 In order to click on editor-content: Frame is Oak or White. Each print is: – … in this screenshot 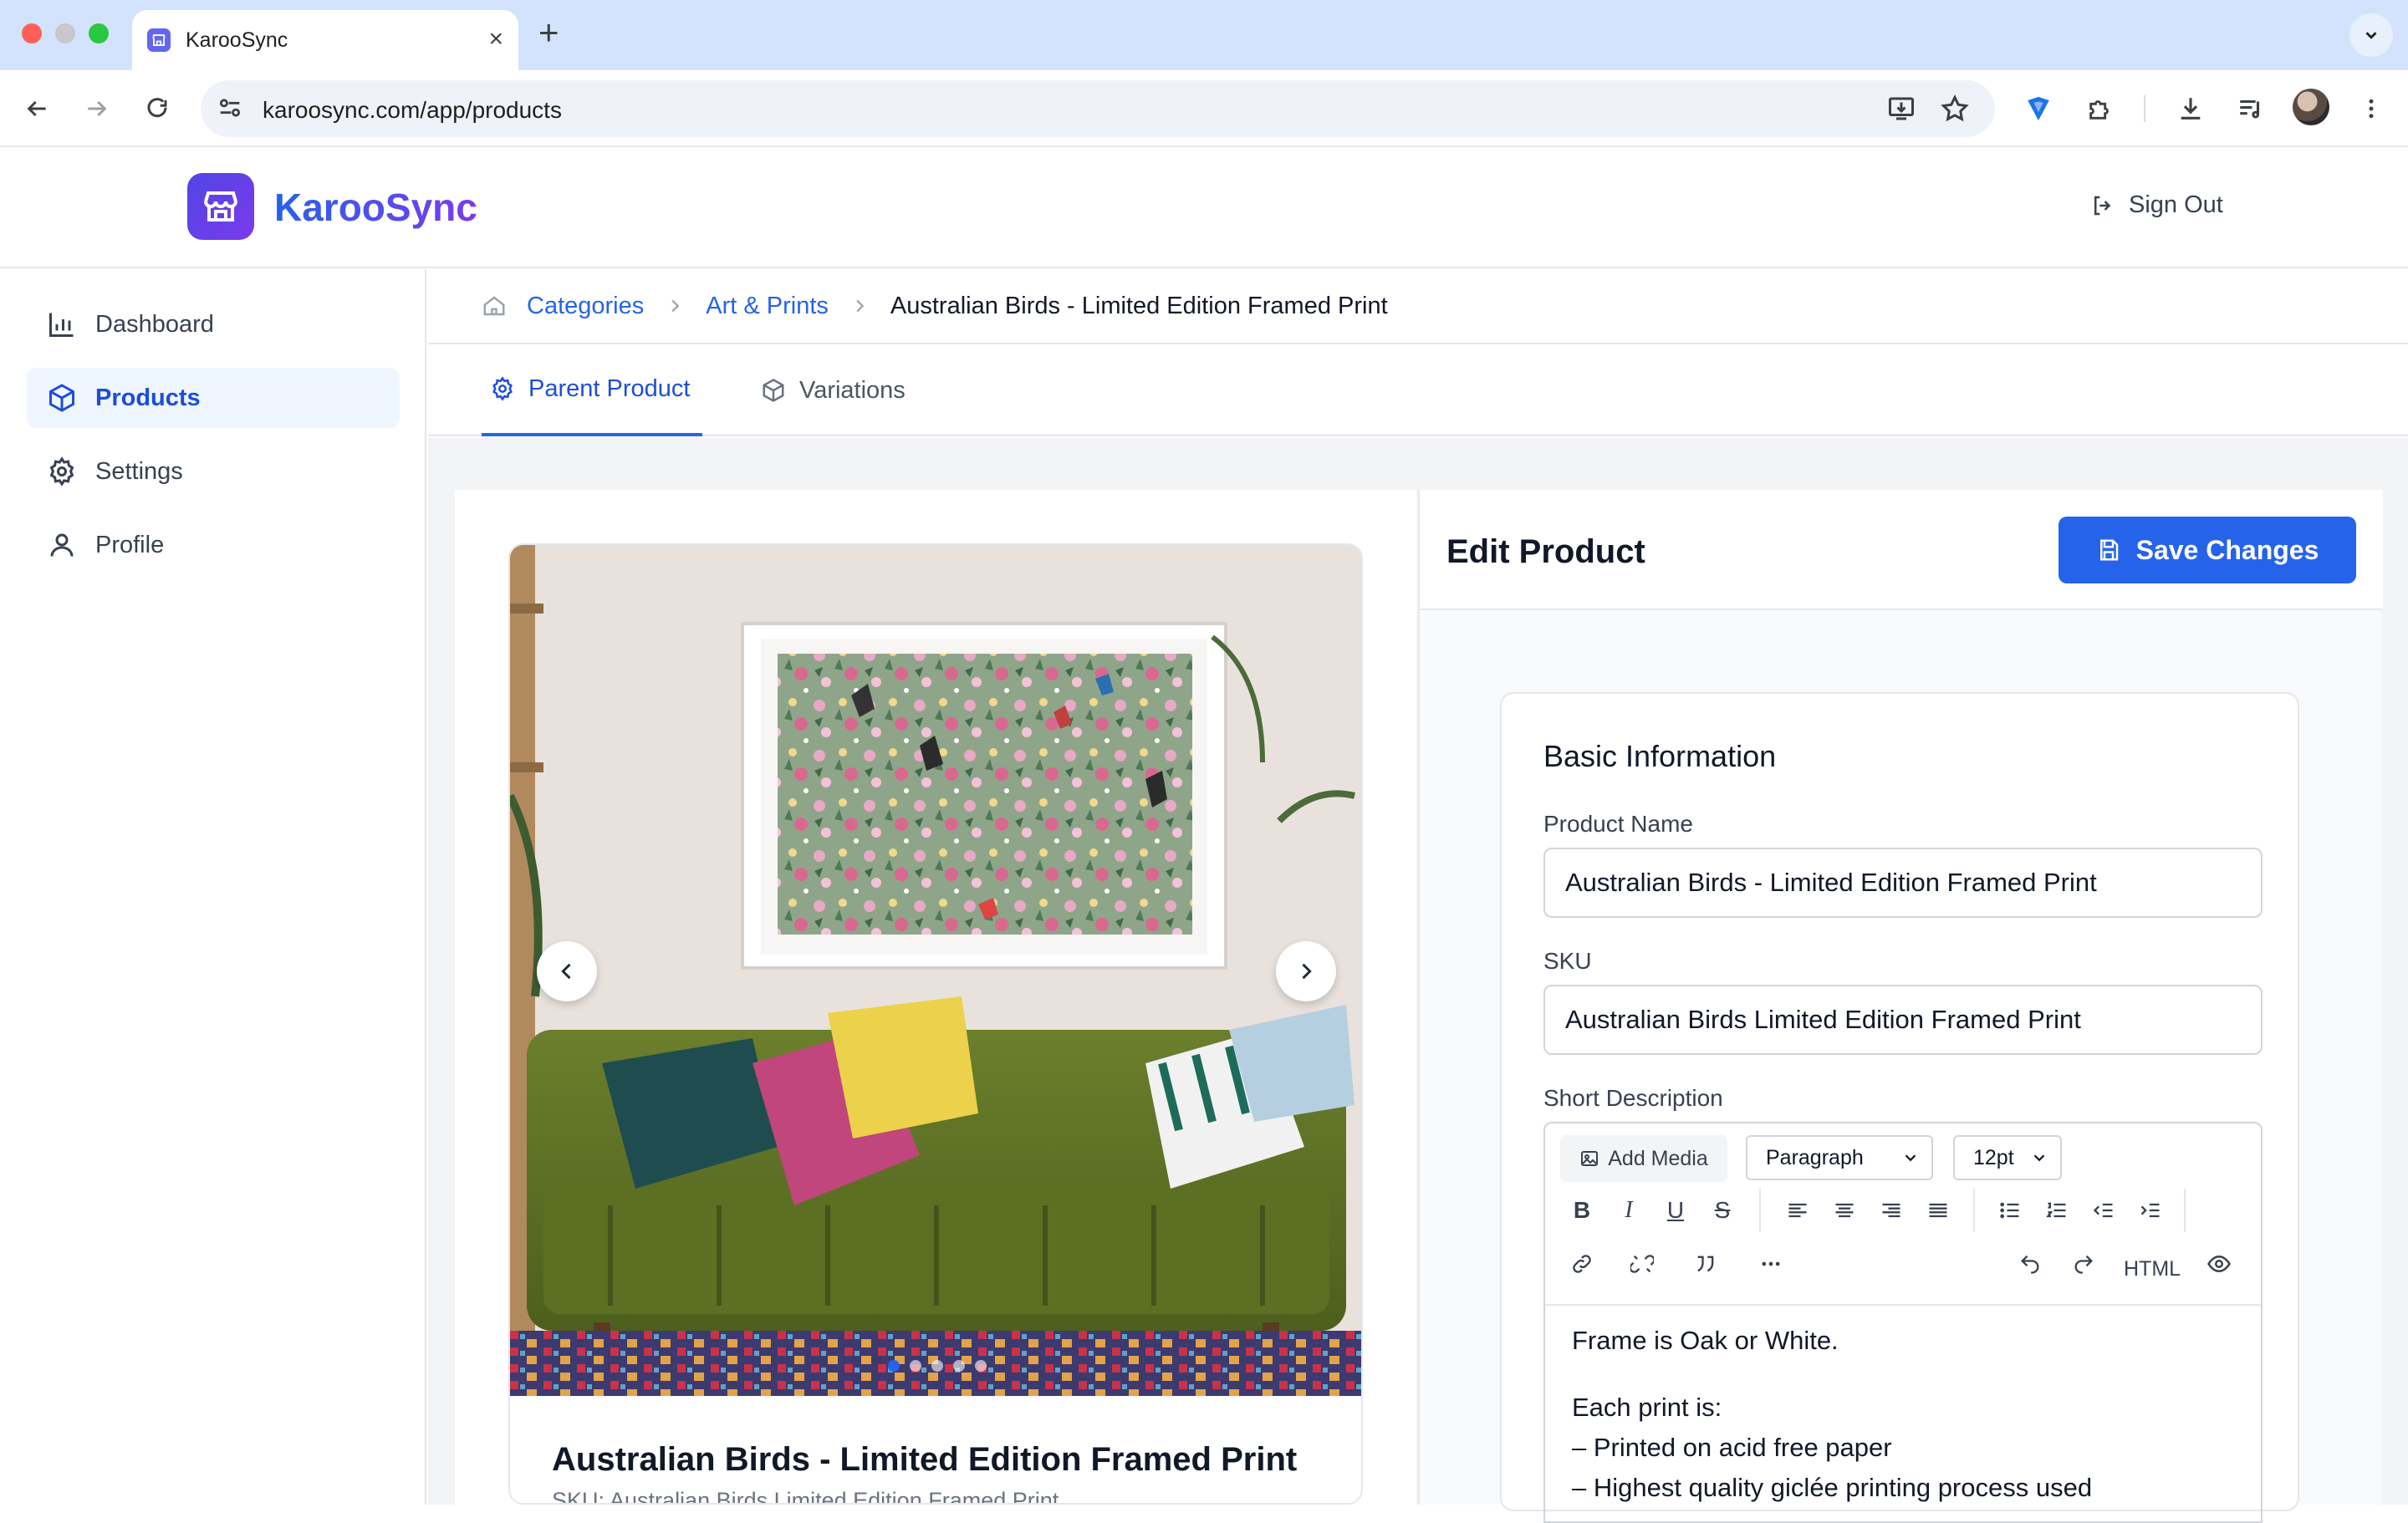, I will do `click(1832, 1414)`.